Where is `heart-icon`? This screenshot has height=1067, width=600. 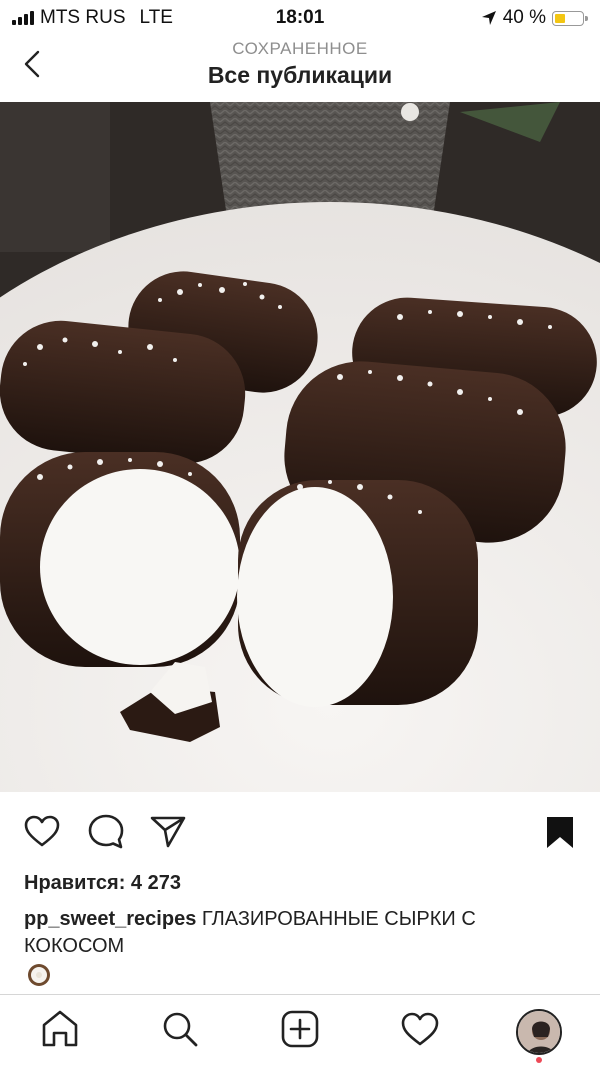 heart-icon is located at coordinates (42, 832).